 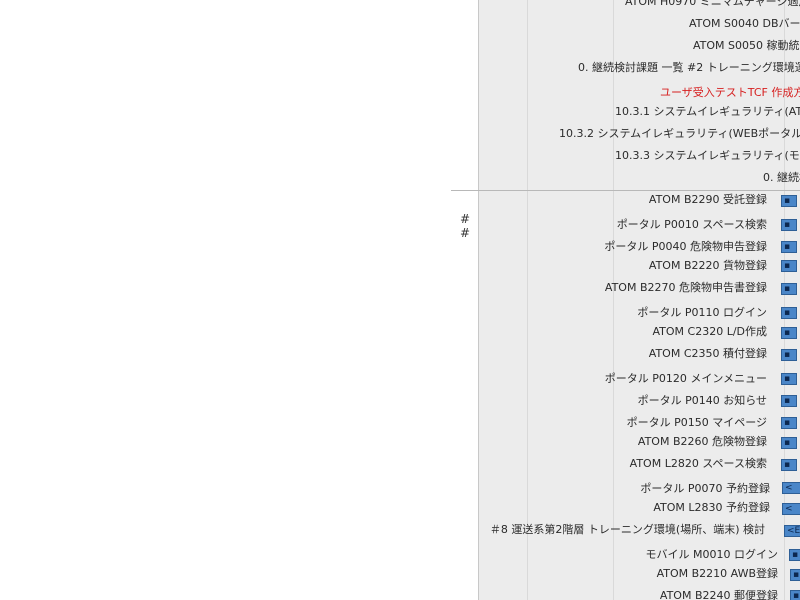 I want to click on task-label: ポータル P0040 危険物申告登録, so click(x=685, y=247).